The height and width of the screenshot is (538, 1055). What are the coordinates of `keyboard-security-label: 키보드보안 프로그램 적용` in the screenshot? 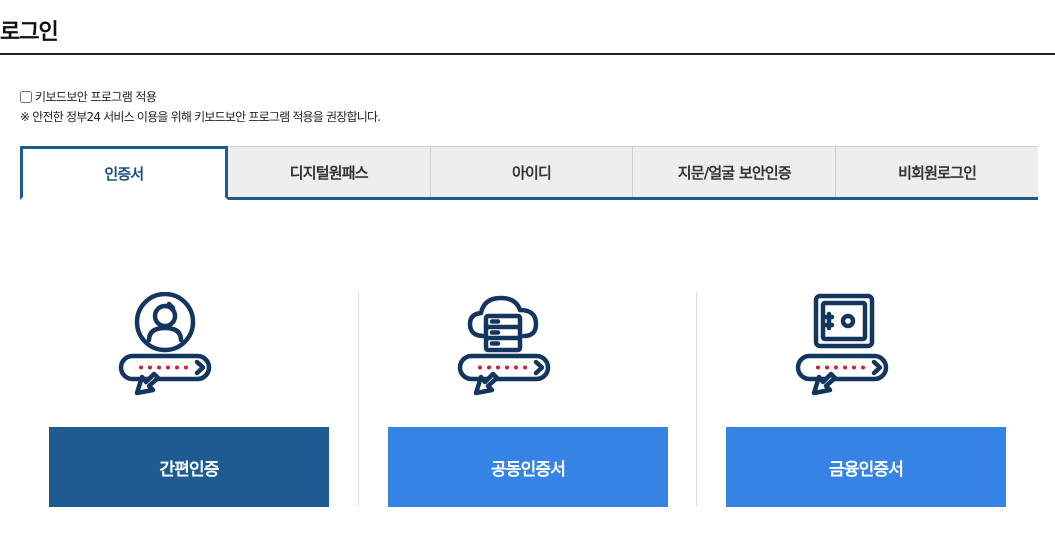 It's located at (96, 97).